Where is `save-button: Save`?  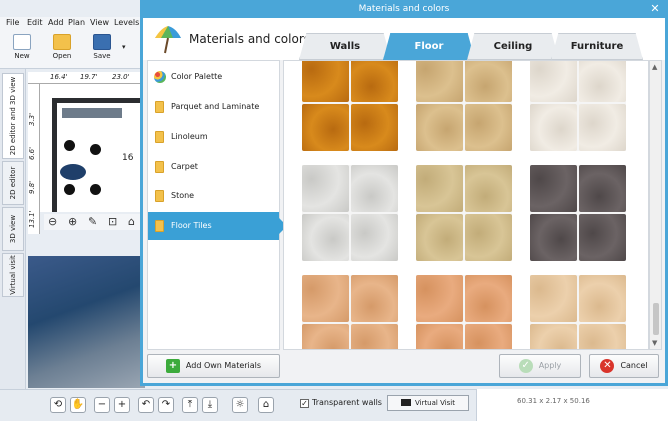 save-button: Save is located at coordinates (102, 50).